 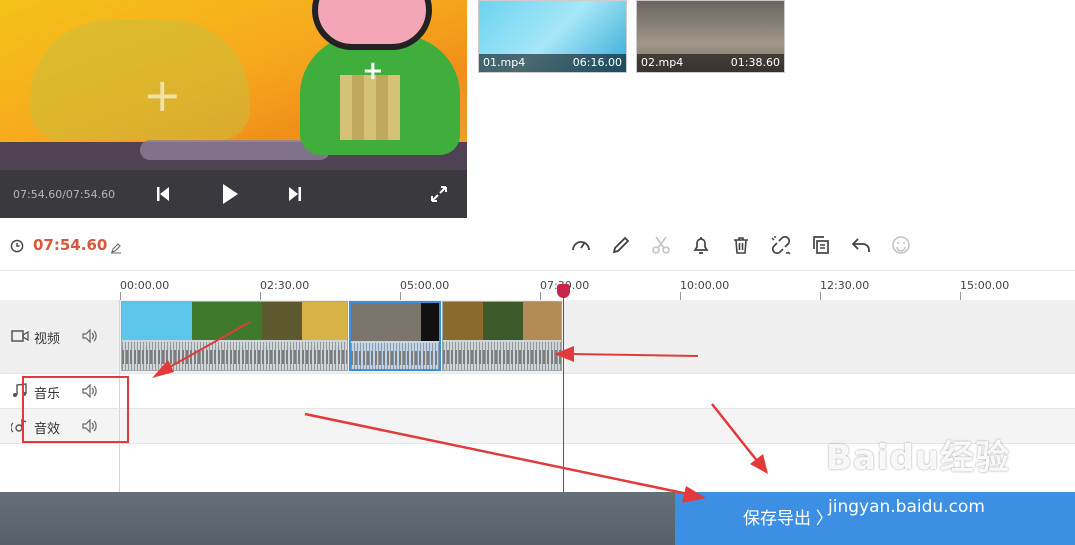 I want to click on thumbnail-meta: 02.mp4 01:38.60, so click(x=710, y=63).